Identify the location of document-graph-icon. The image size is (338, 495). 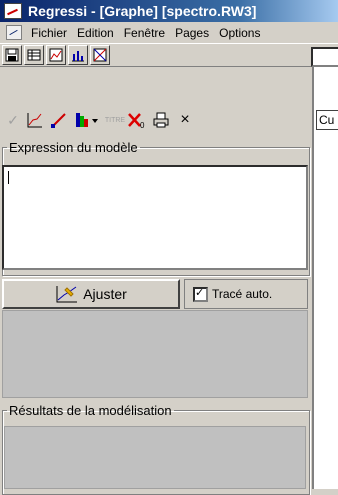
(14, 32).